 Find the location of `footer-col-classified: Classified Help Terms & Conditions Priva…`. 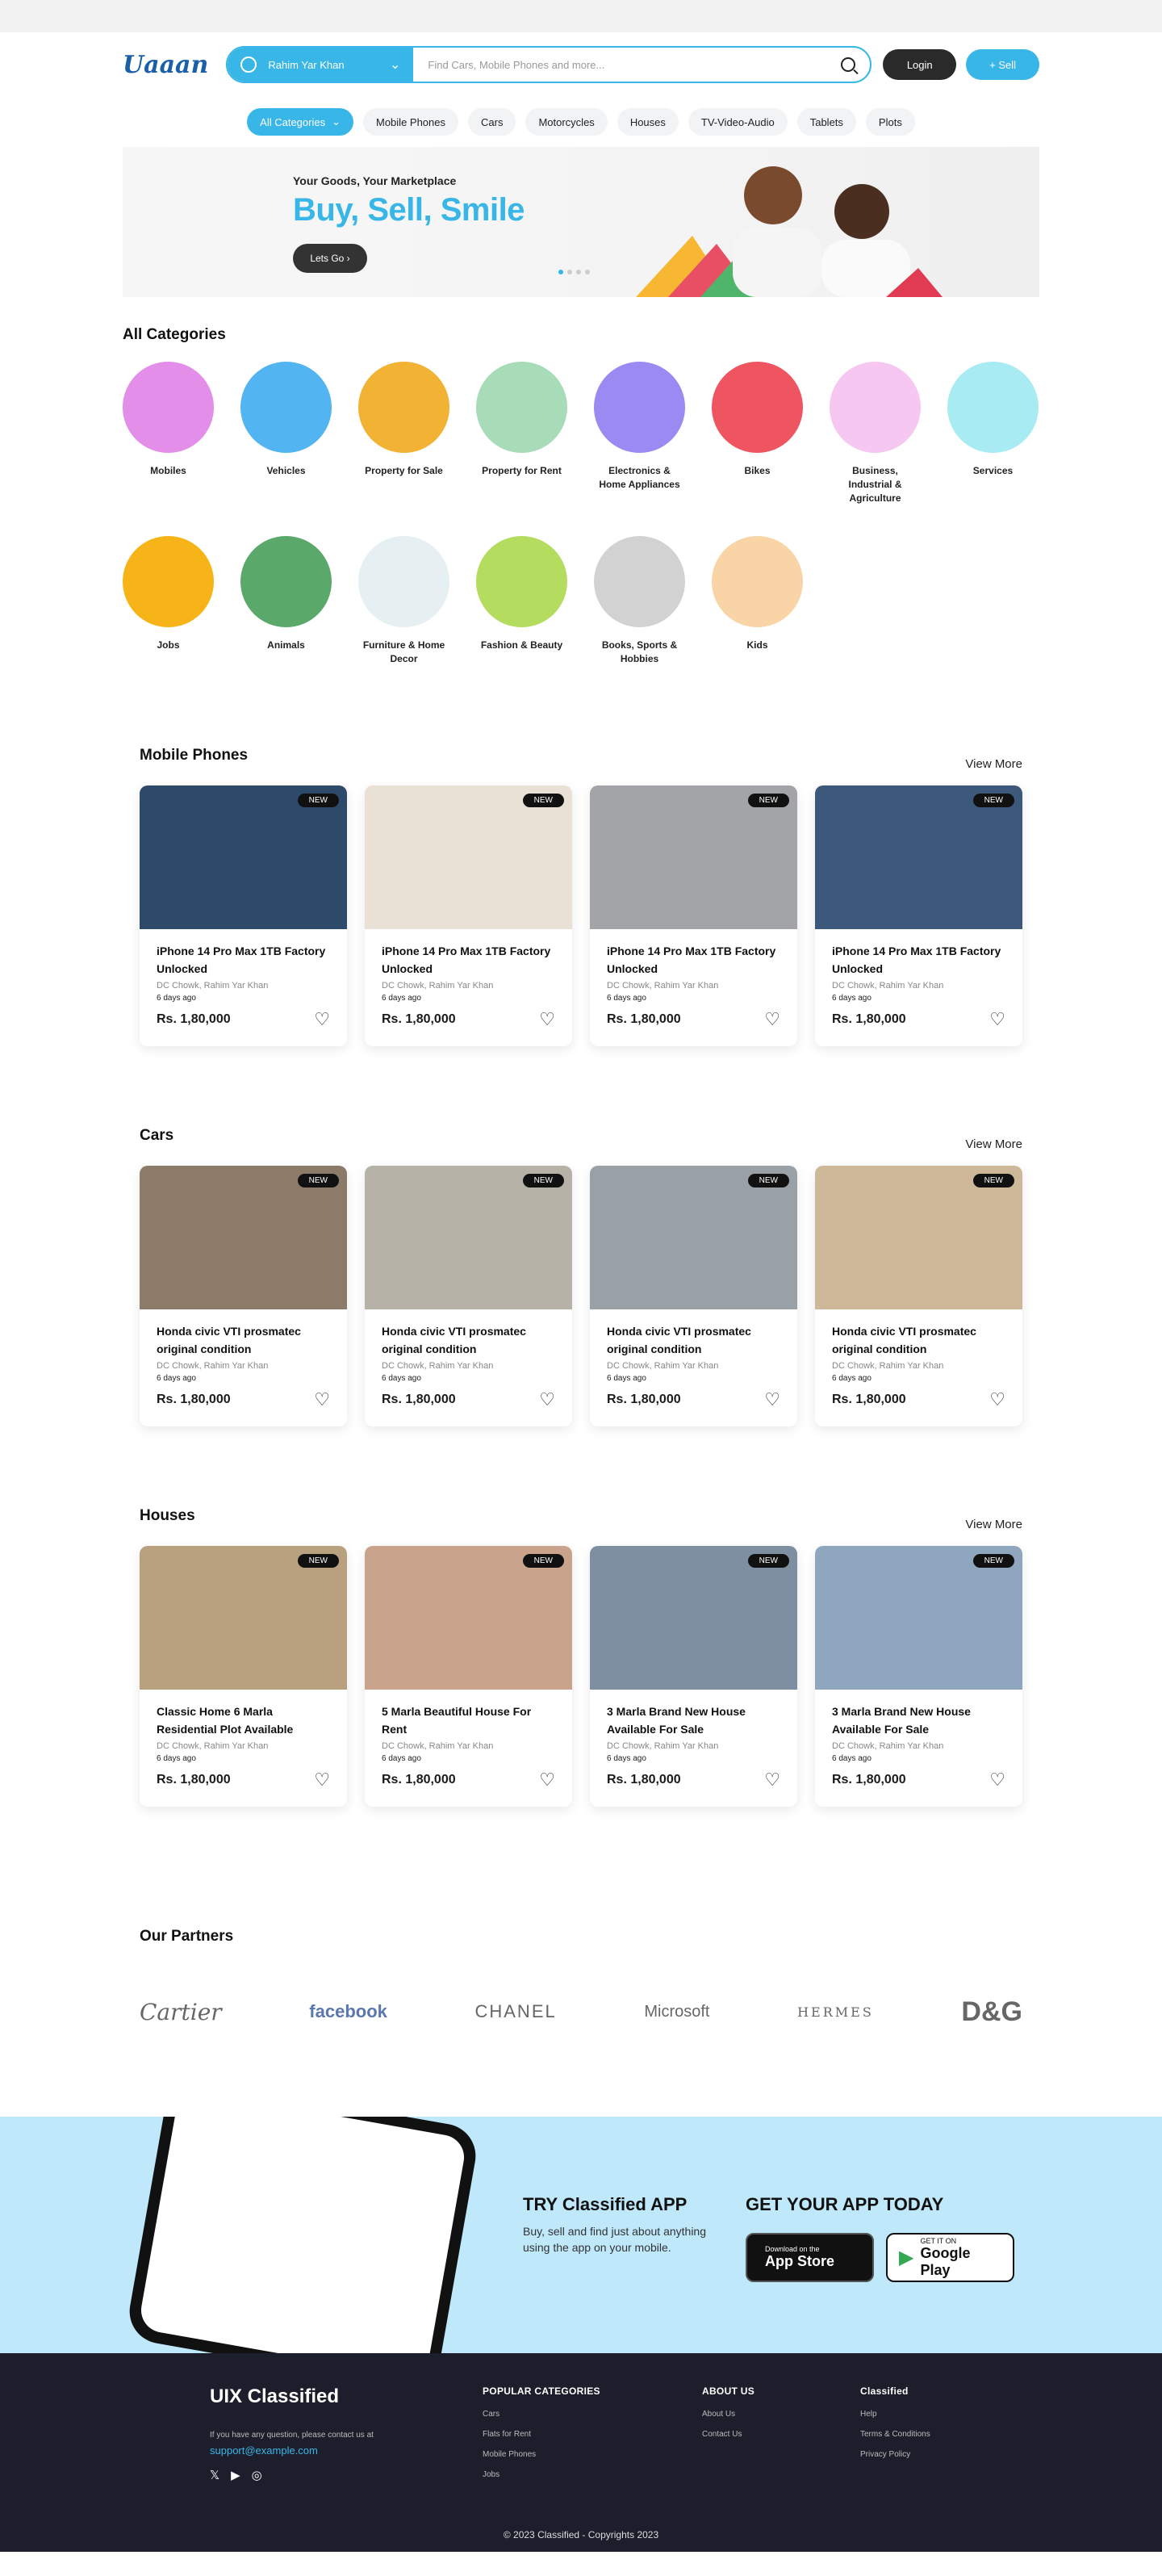

footer-col-classified: Classified Help Terms & Conditions Priva… is located at coordinates (970, 2438).